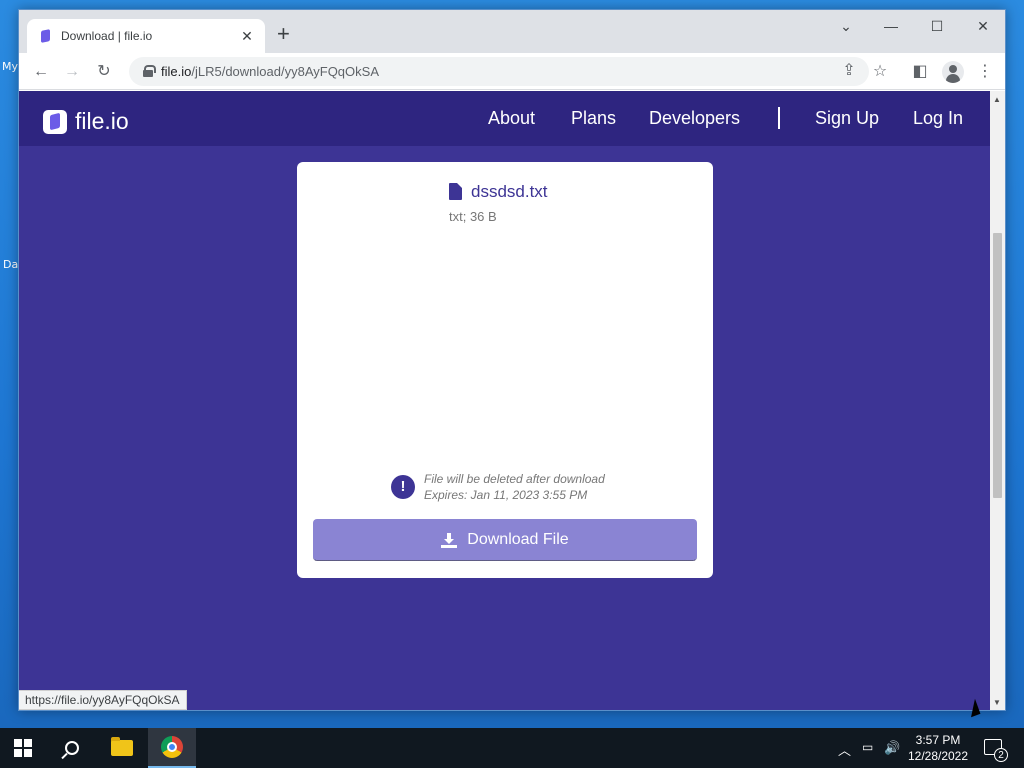 Image resolution: width=1024 pixels, height=768 pixels. What do you see at coordinates (107, 36) in the screenshot?
I see `tab-title: Download | file.io` at bounding box center [107, 36].